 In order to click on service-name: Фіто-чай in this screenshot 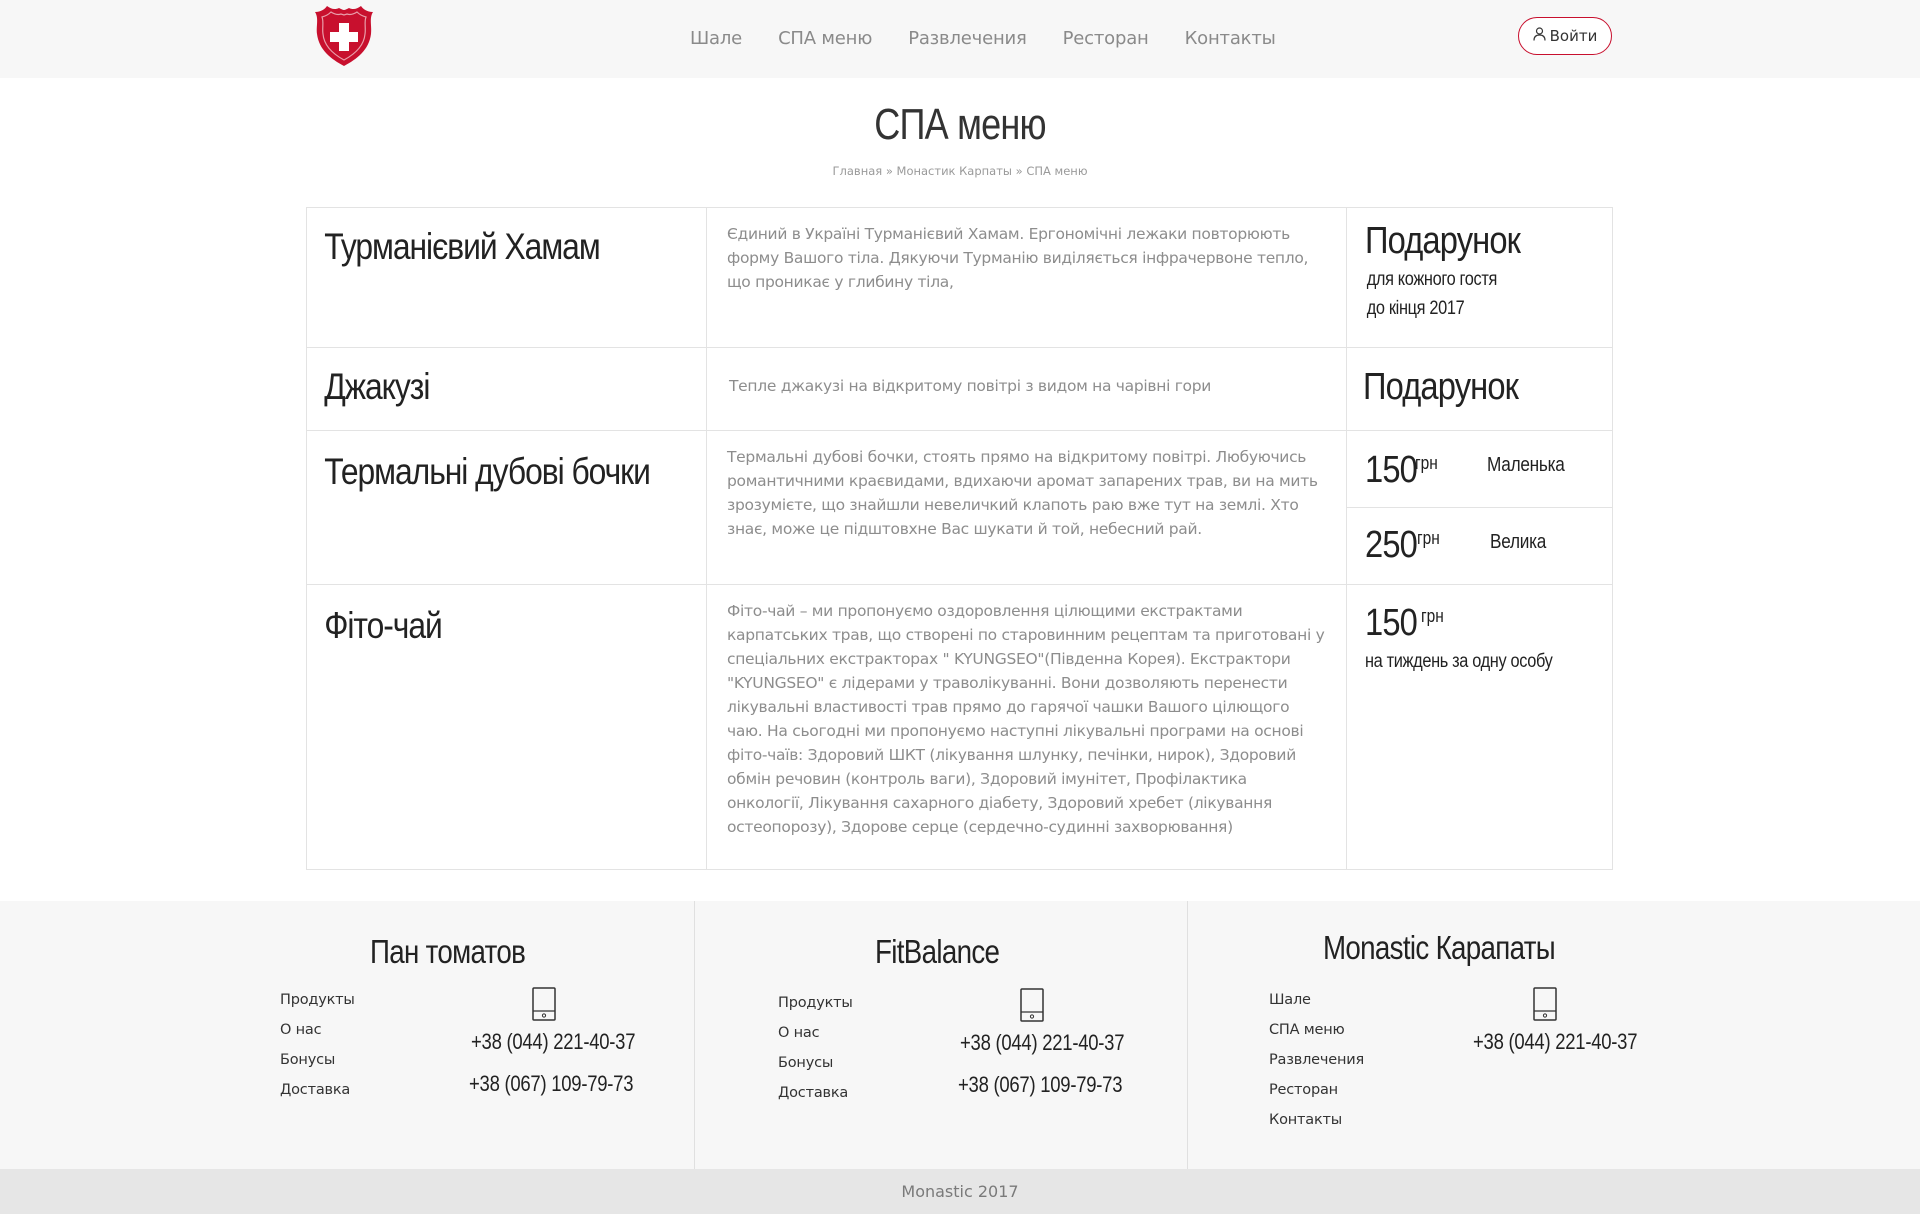, I will do `click(383, 625)`.